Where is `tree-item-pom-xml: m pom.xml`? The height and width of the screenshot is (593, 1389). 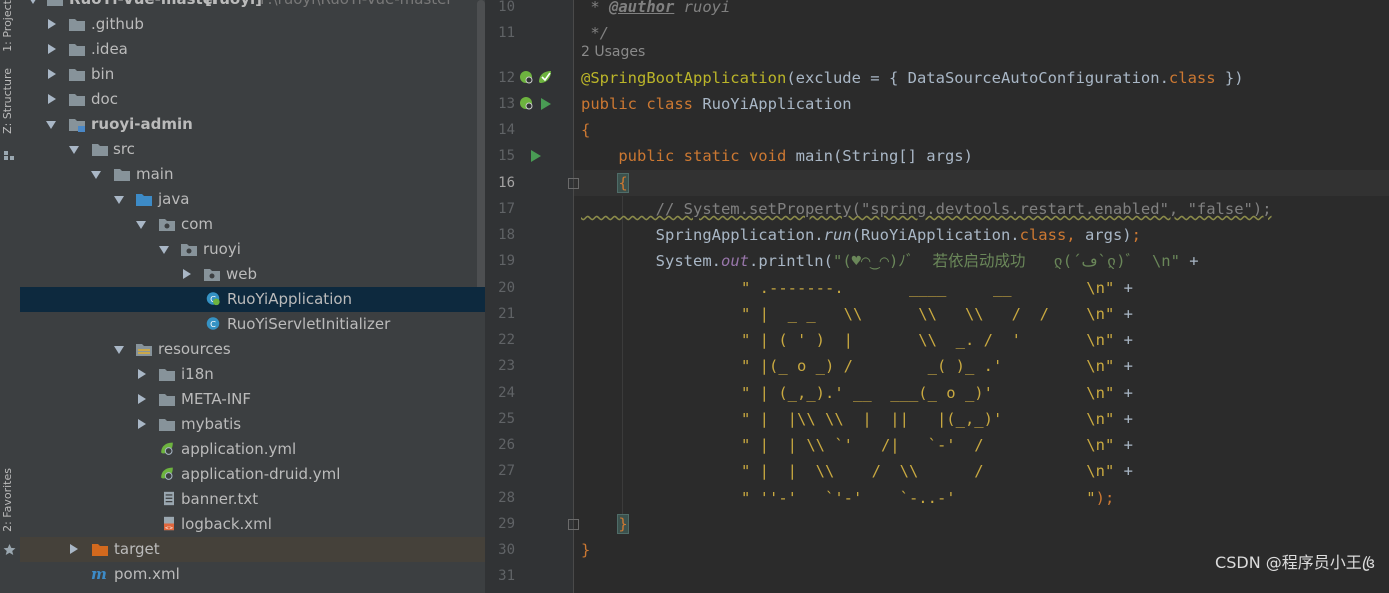 tree-item-pom-xml: m pom.xml is located at coordinates (252, 574).